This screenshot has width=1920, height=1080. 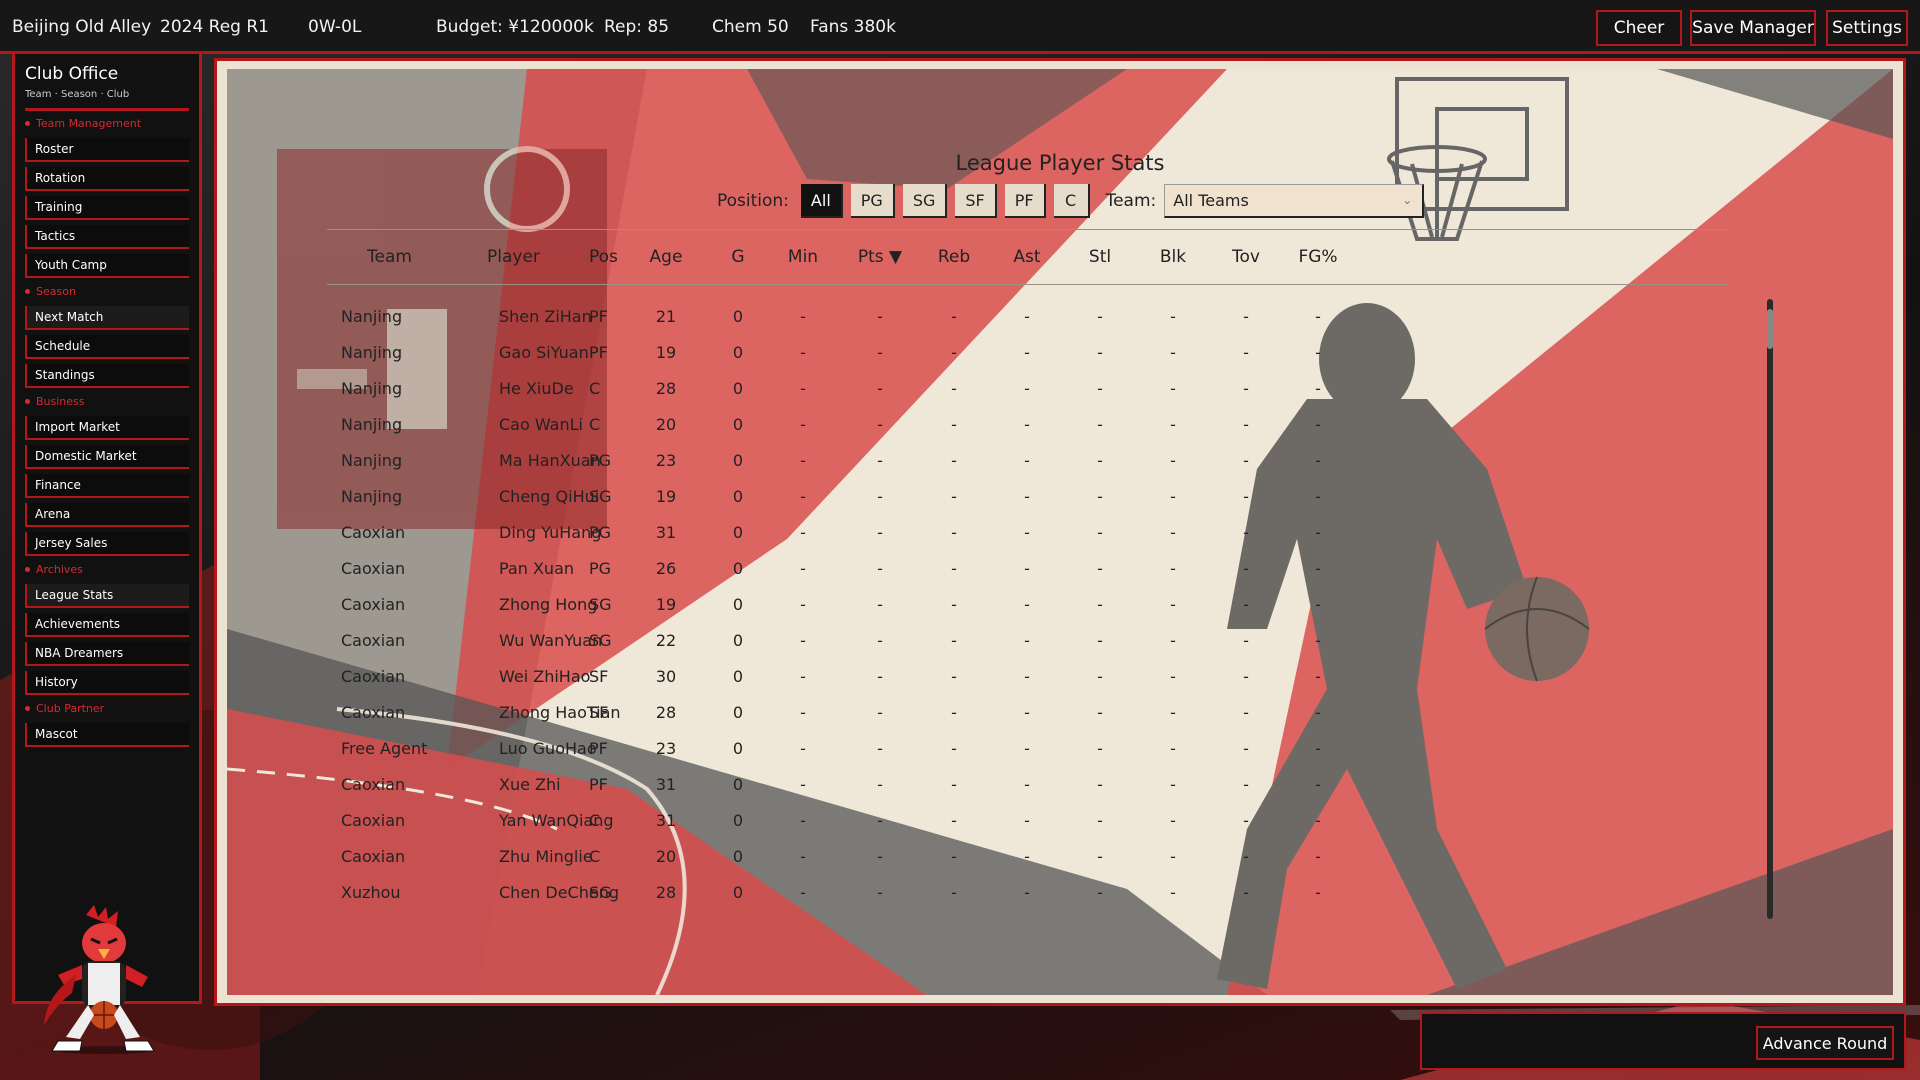 I want to click on cell-player: Zhu Minglie, so click(x=546, y=856).